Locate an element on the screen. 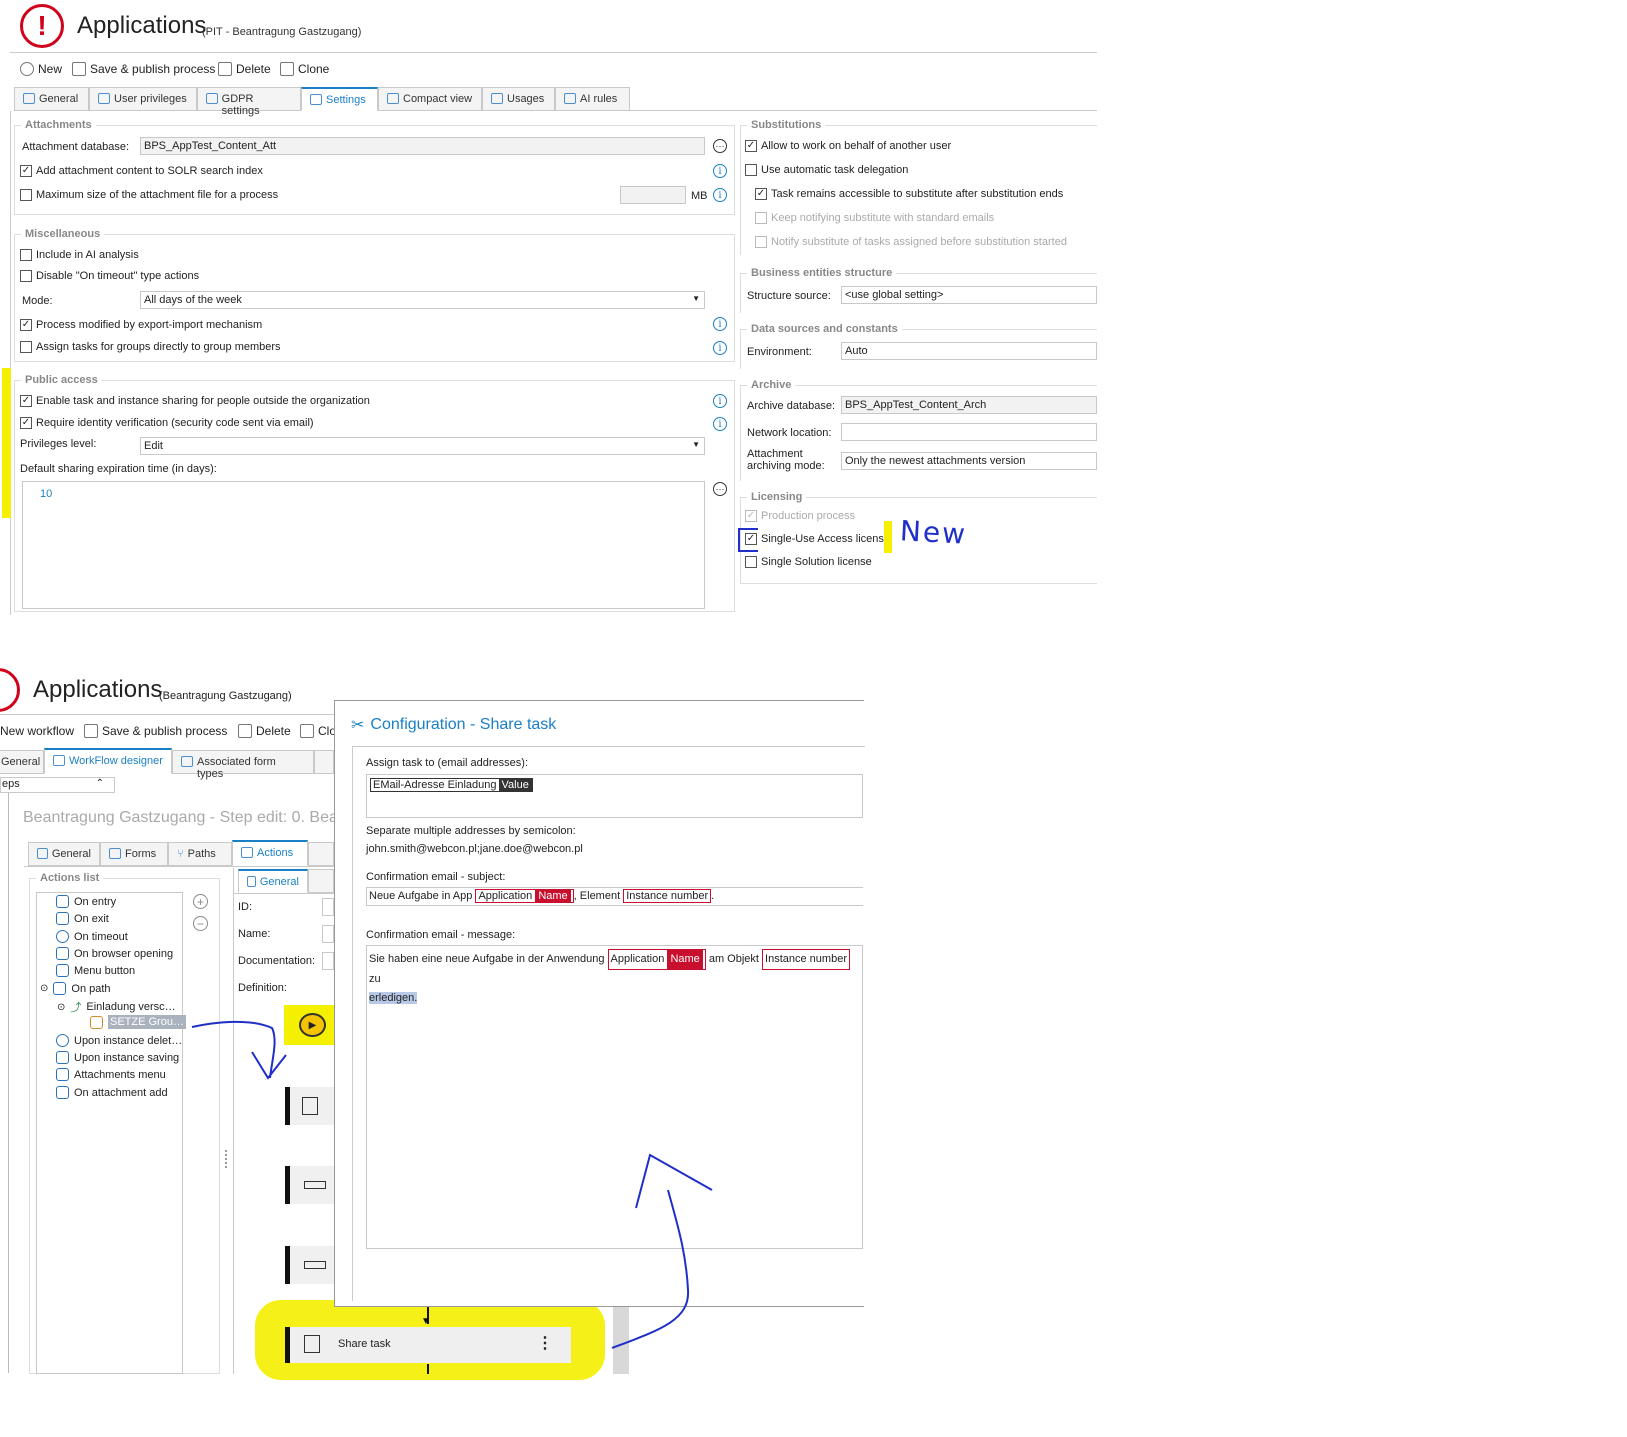  ink-arrow-up is located at coordinates (662, 1251).